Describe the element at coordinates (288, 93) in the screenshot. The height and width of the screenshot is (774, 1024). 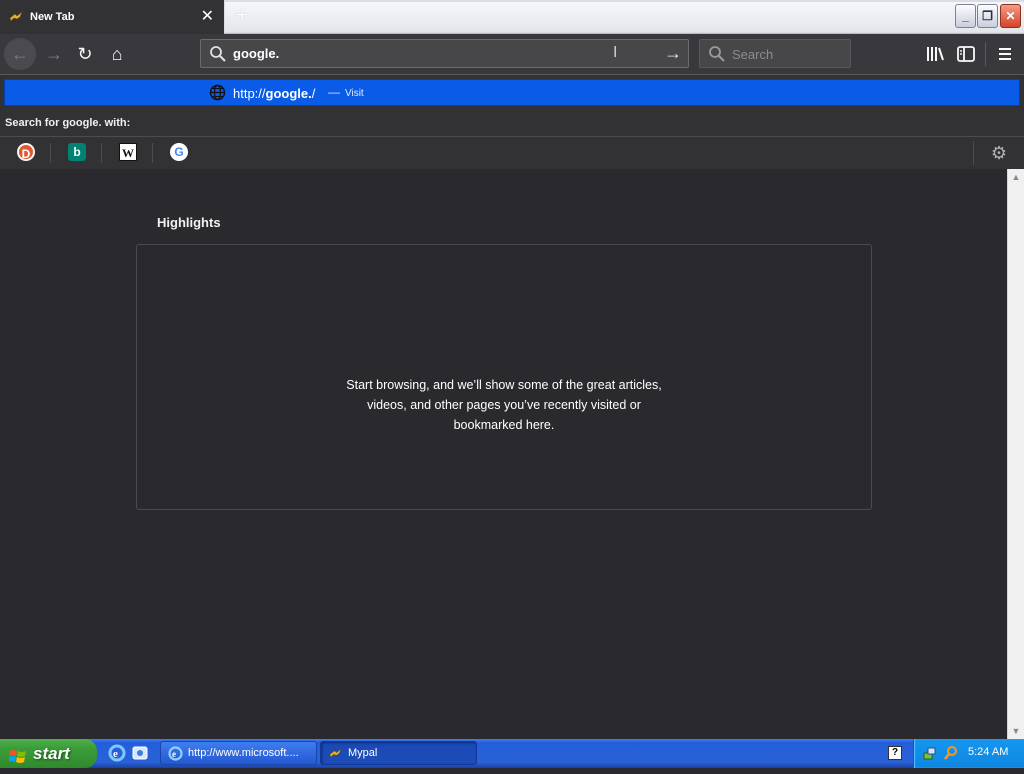
I see `result-url-match: google.` at that location.